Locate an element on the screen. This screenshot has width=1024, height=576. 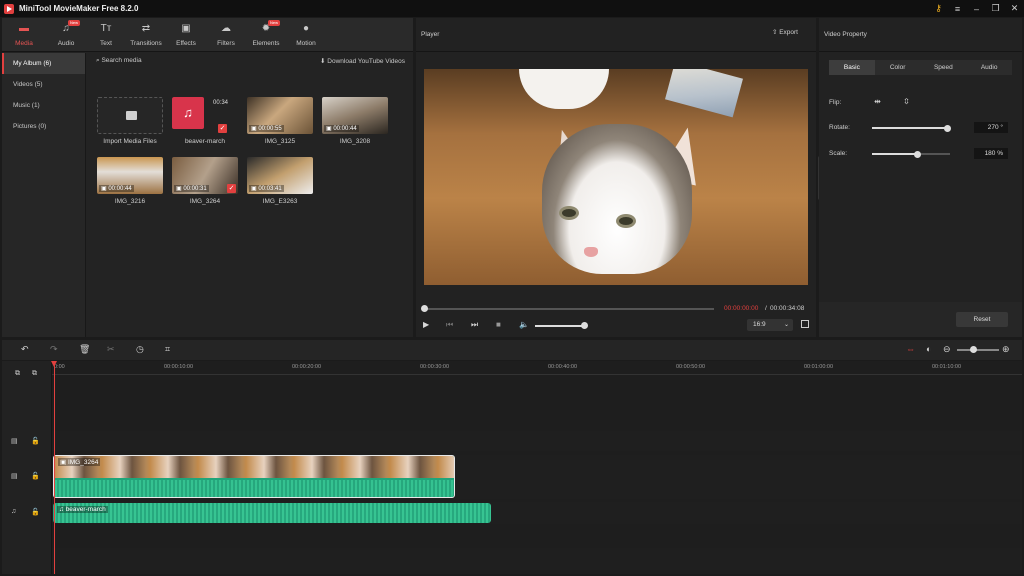
sidebar-item-my-album: My Album (6) is located at coordinates (43, 63).